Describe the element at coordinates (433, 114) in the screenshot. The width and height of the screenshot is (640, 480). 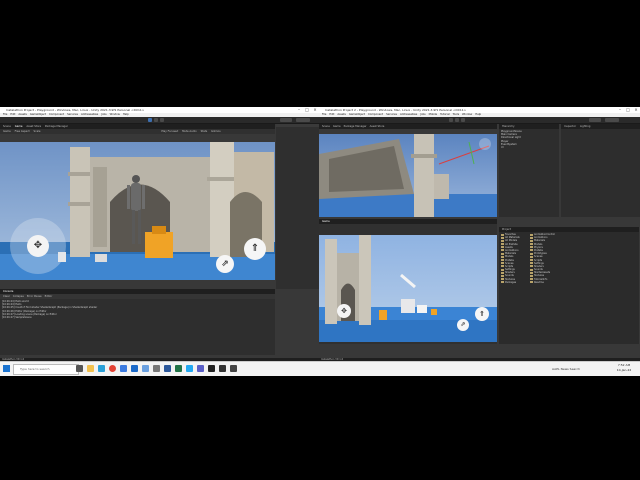
I see `menu-item-8: Mobile` at that location.